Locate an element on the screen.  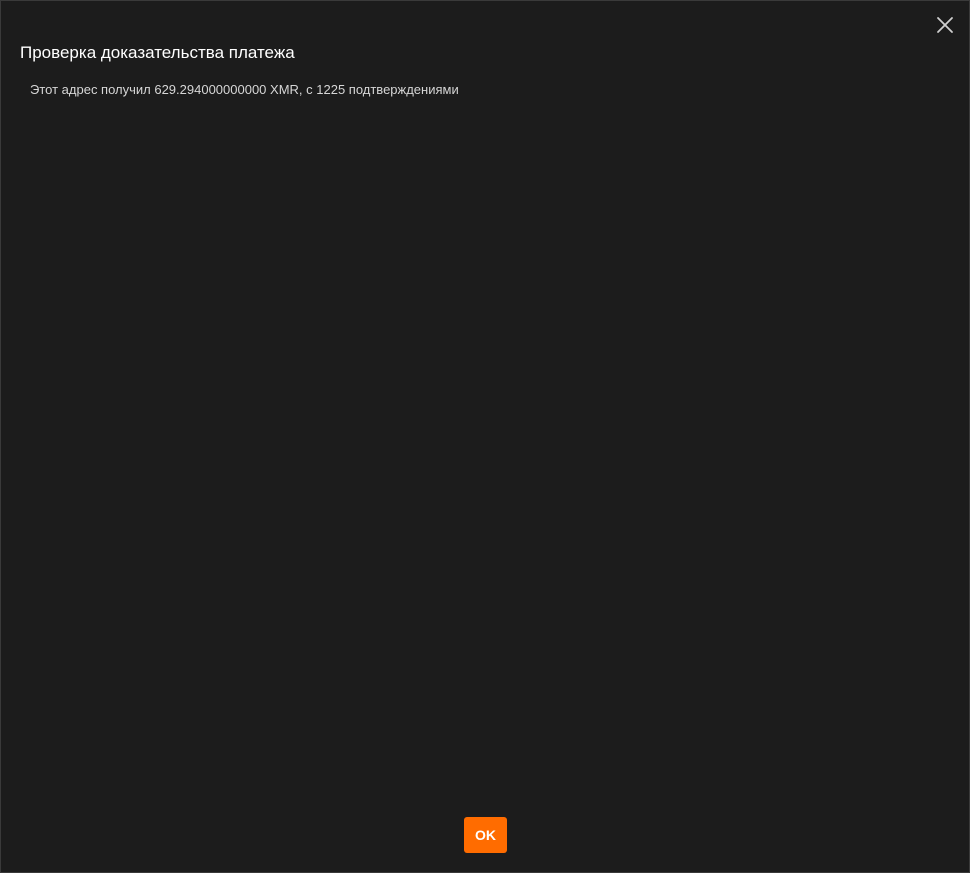
ok-button: OK is located at coordinates (485, 835).